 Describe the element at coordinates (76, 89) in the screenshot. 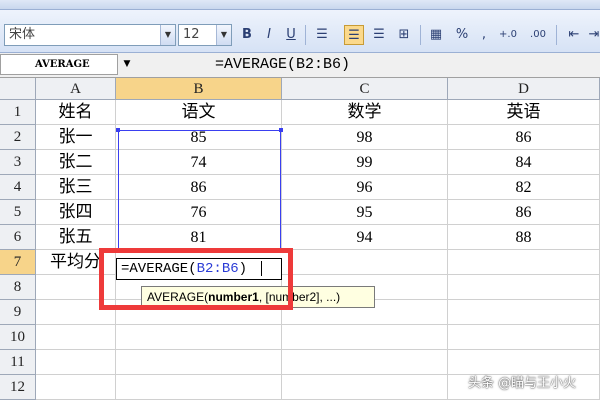

I see `column-header-a: A` at that location.